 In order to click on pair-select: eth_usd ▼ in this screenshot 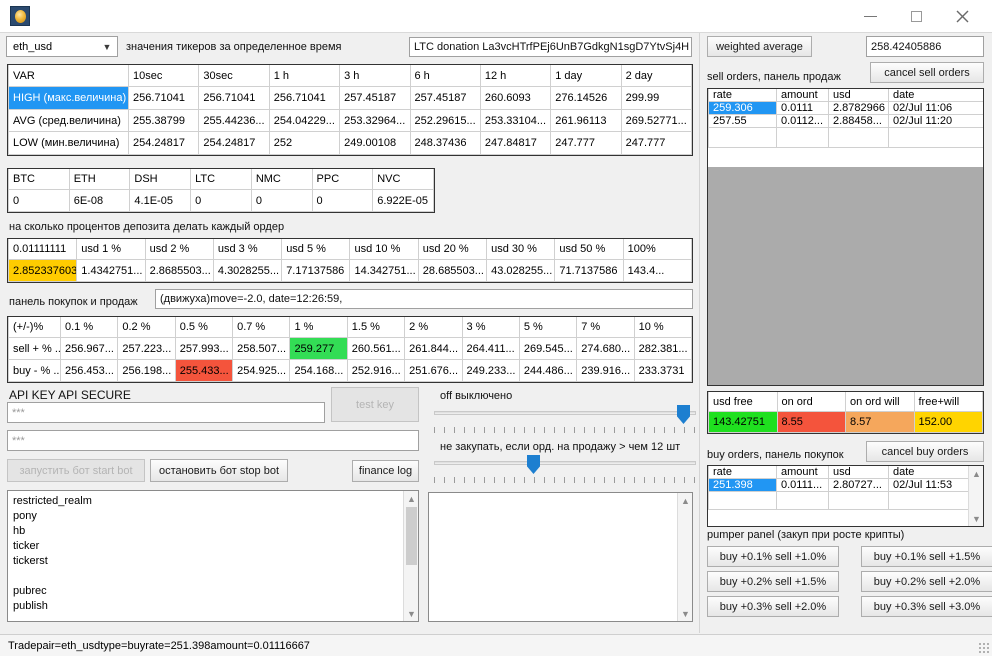, I will do `click(62, 46)`.